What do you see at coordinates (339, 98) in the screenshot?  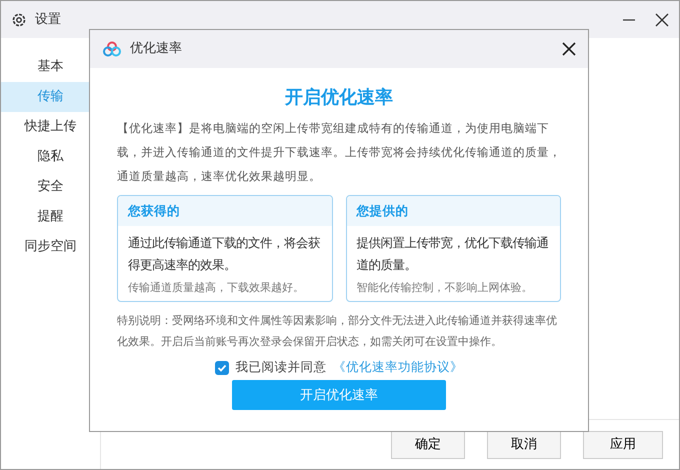 I see `dialog-heading: 开启优化速率` at bounding box center [339, 98].